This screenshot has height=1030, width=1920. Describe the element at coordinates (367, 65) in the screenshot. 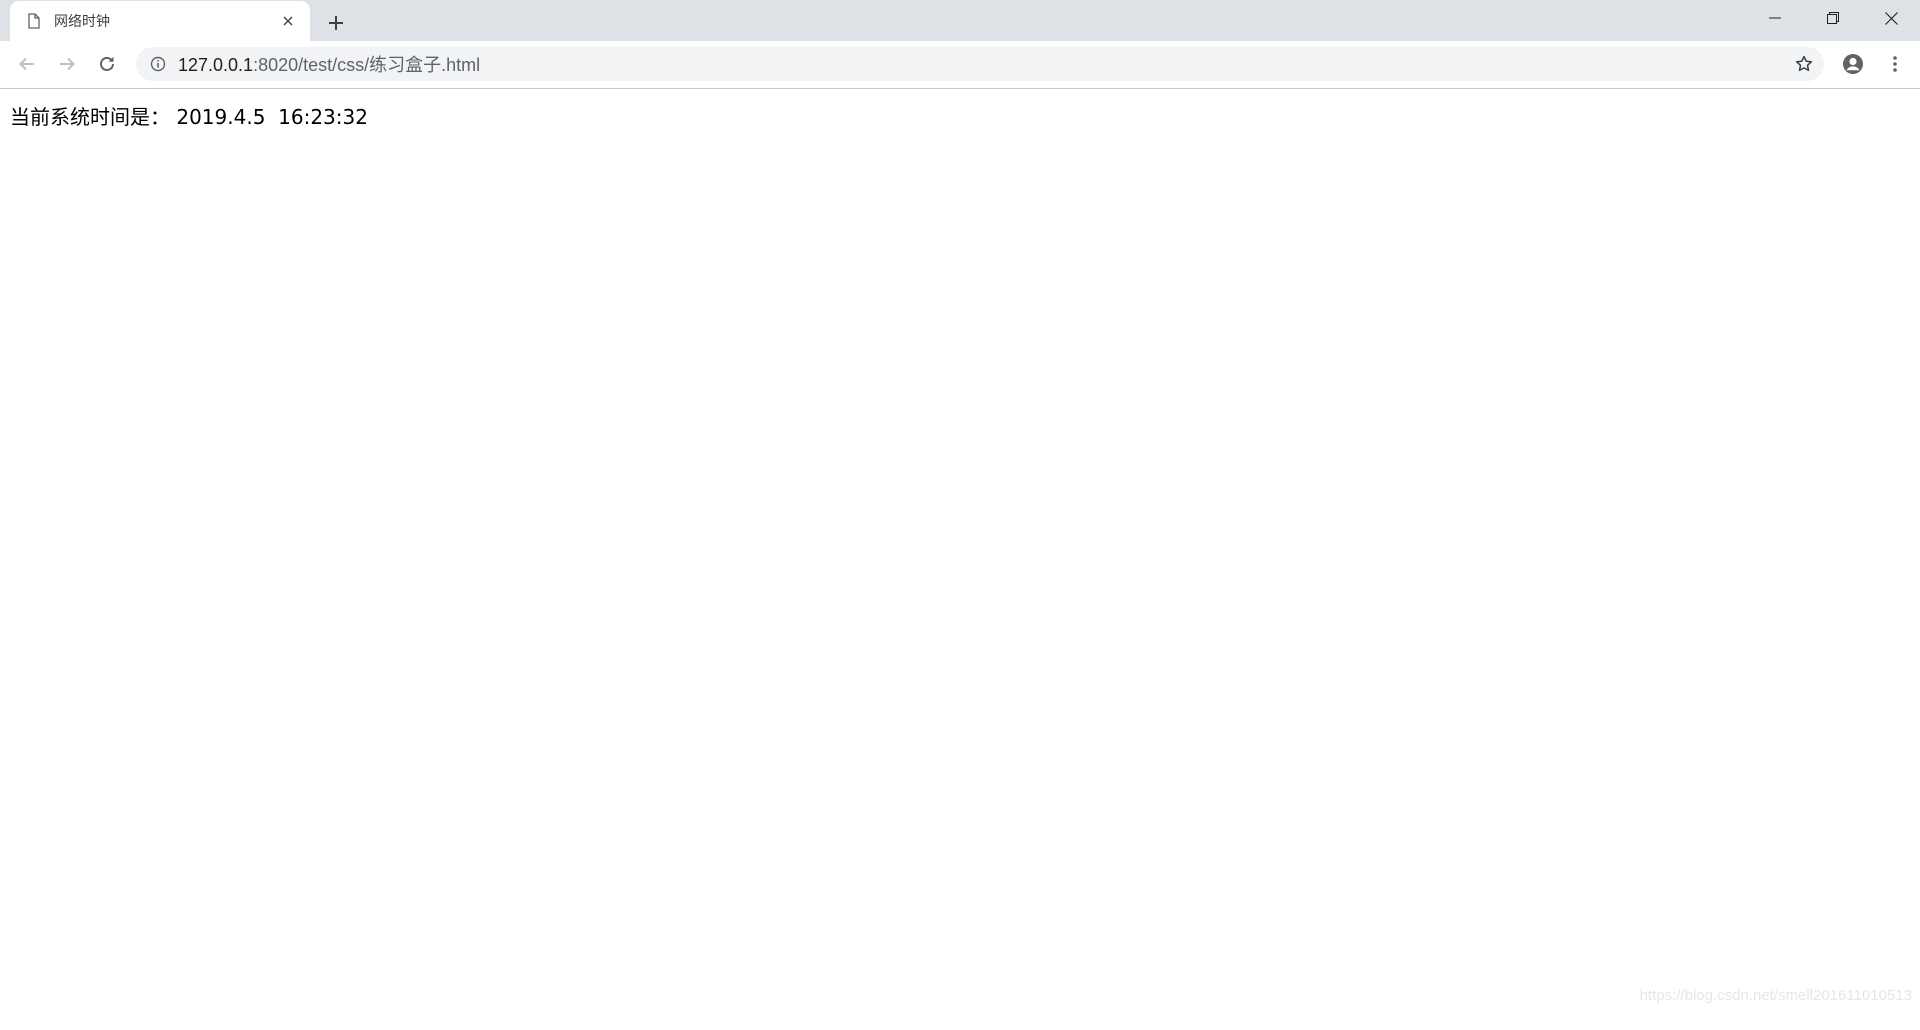

I see `url-path: :8020/test/css/练习盒子.html` at that location.